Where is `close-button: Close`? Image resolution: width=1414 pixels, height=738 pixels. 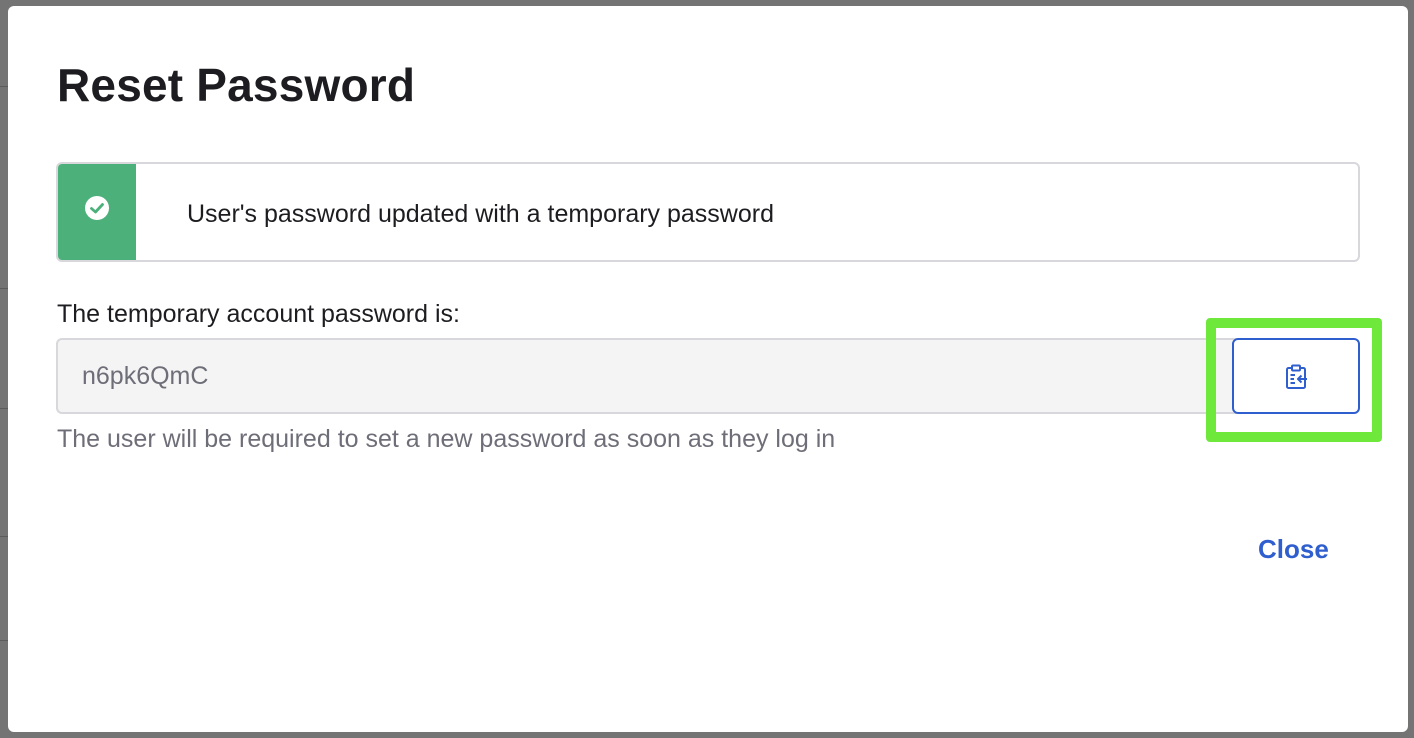 close-button: Close is located at coordinates (1293, 549).